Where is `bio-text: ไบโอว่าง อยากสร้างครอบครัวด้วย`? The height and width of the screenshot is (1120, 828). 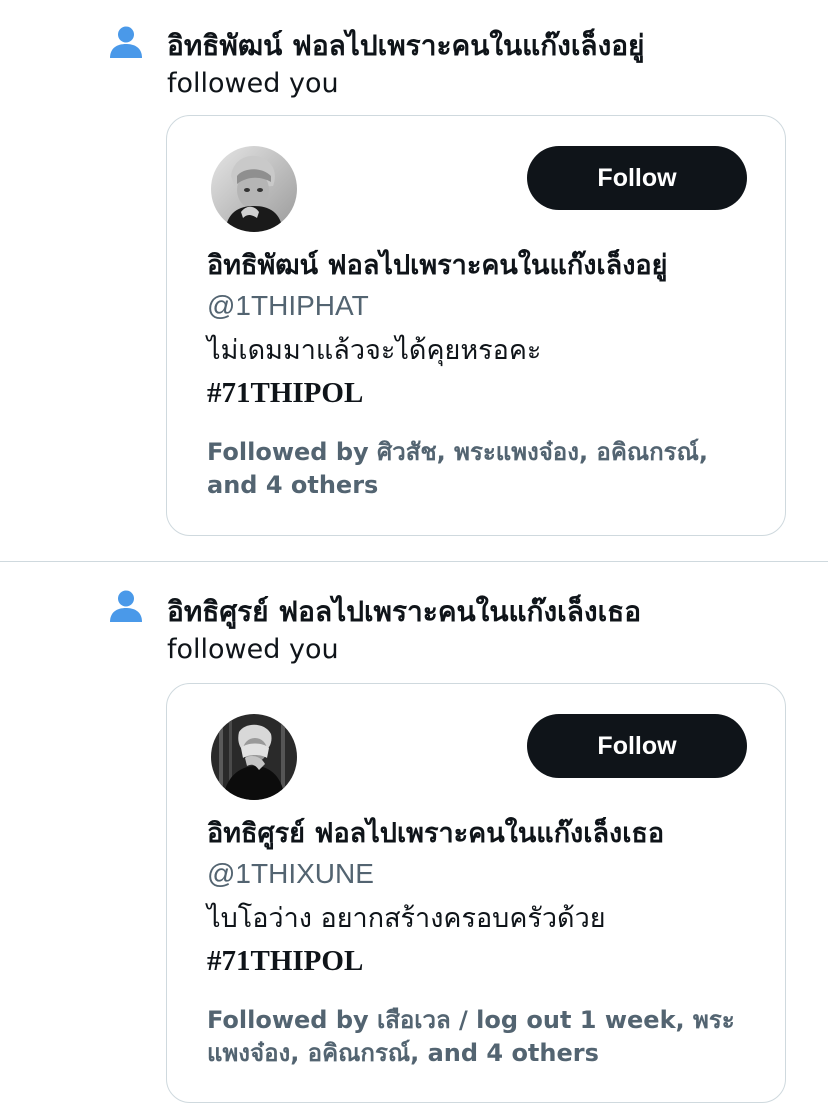 bio-text: ไบโอว่าง อยากสร้างครอบครัวด้วย is located at coordinates (406, 918).